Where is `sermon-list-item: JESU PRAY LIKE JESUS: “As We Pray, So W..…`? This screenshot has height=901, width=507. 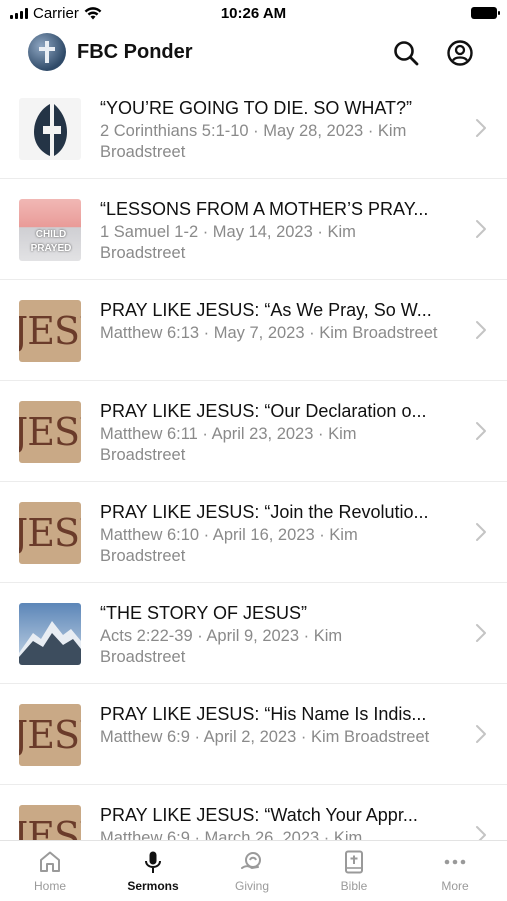
sermon-list-item: JESU PRAY LIKE JESUS: “As We Pray, So W..… is located at coordinates (253, 330).